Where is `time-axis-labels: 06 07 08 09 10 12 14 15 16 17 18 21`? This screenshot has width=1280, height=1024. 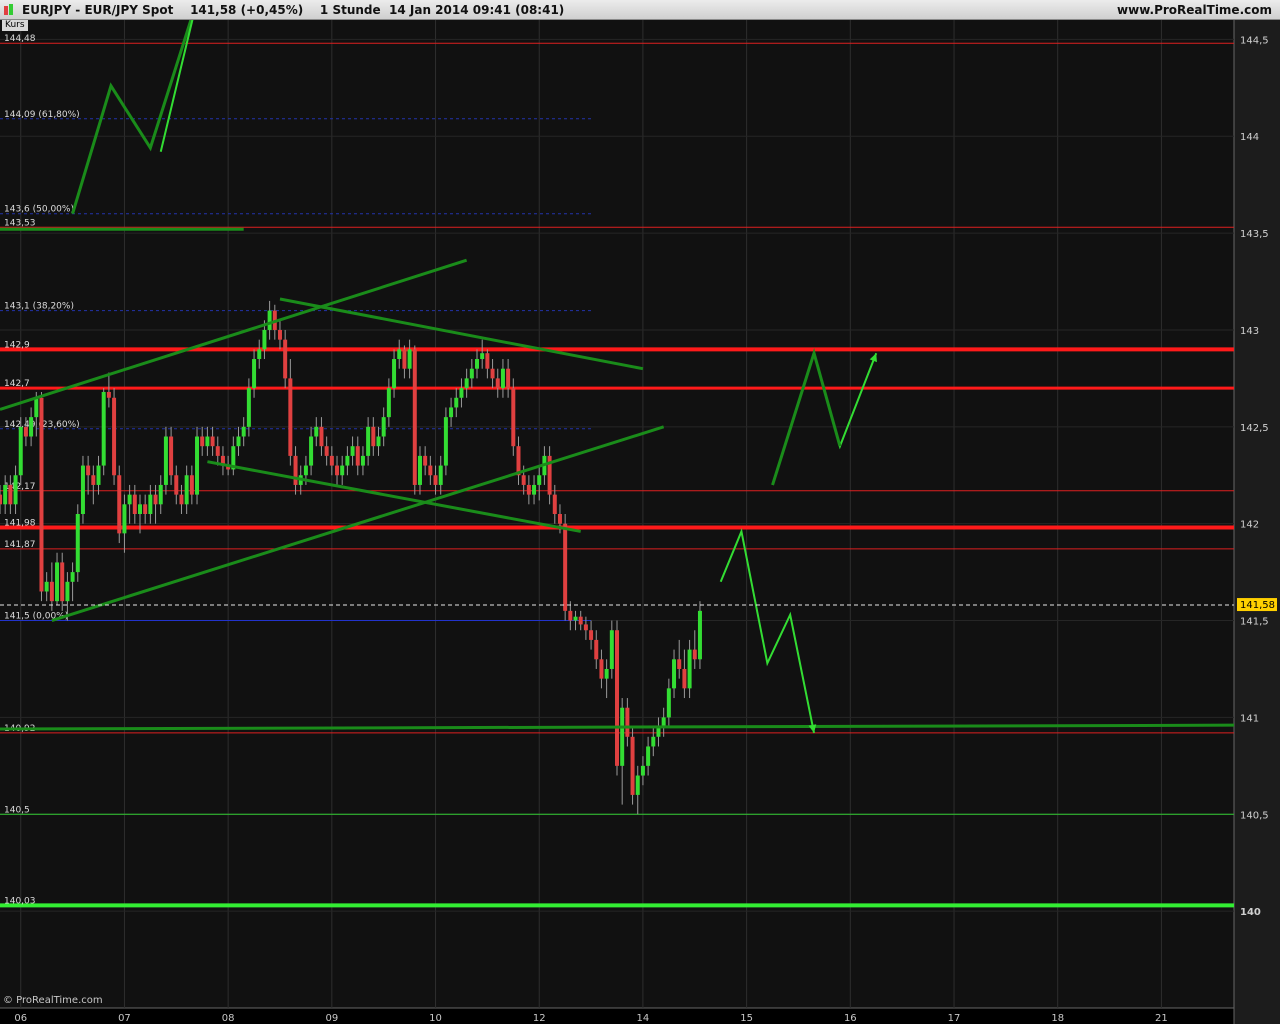
time-axis-labels: 06 07 08 09 10 12 14 15 16 17 18 21 is located at coordinates (590, 1018).